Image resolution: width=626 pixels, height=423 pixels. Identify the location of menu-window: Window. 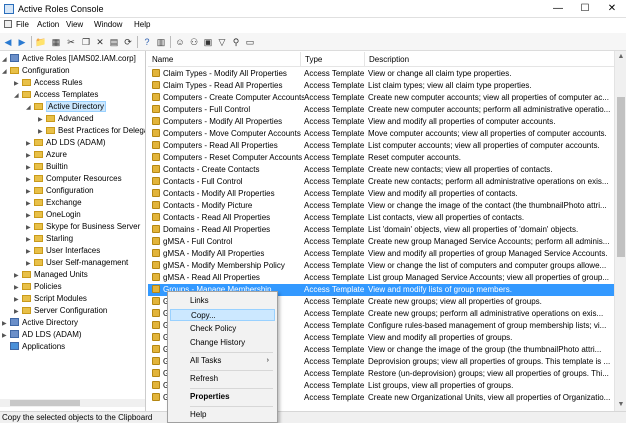
(108, 24).